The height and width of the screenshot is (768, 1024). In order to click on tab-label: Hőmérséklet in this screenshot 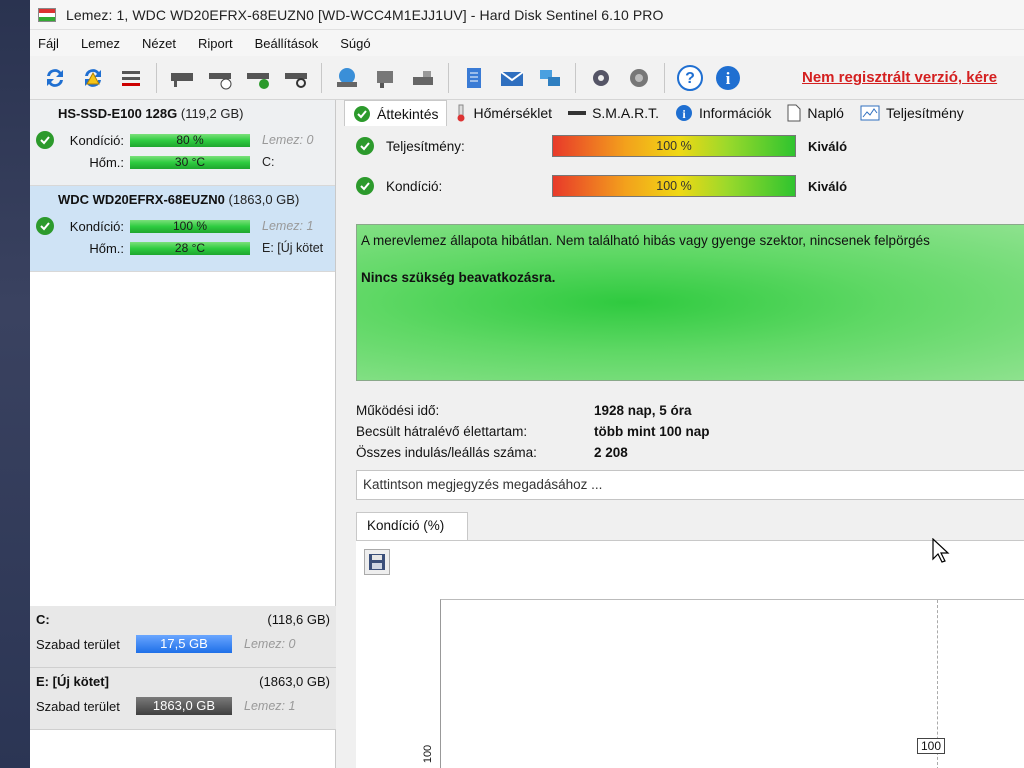, I will do `click(513, 113)`.